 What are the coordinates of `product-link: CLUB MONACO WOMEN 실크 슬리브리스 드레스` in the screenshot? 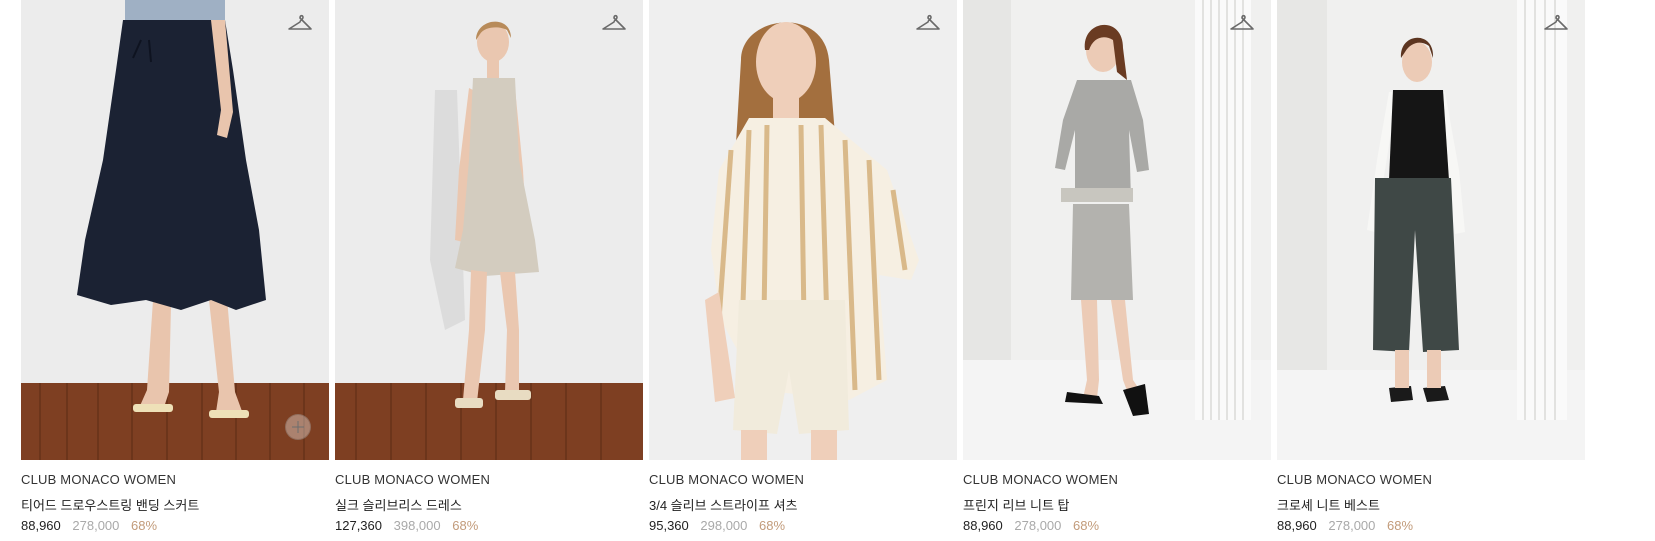 It's located at (489, 492).